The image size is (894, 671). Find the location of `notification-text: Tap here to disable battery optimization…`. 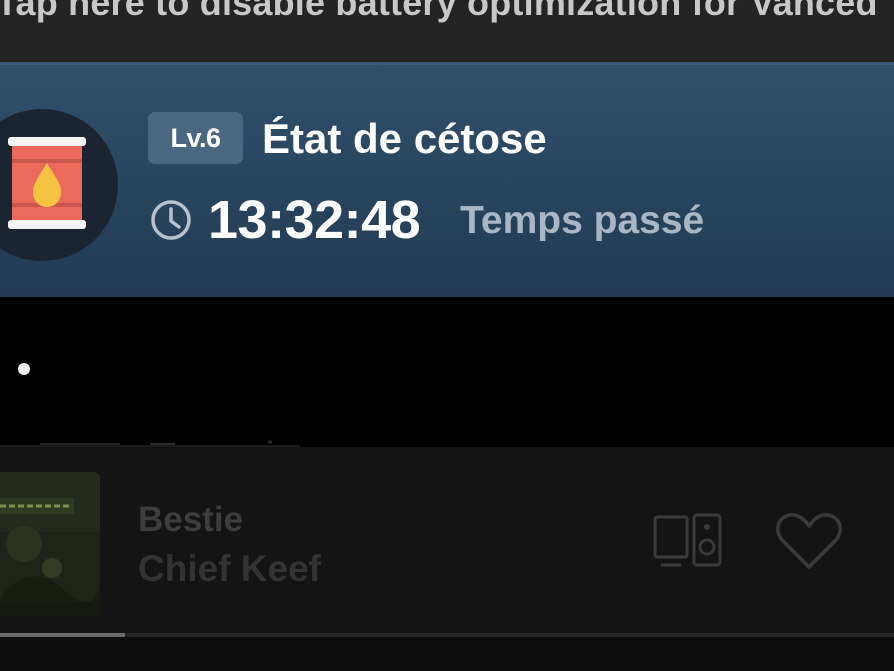

notification-text: Tap here to disable battery optimization… is located at coordinates (439, 11).